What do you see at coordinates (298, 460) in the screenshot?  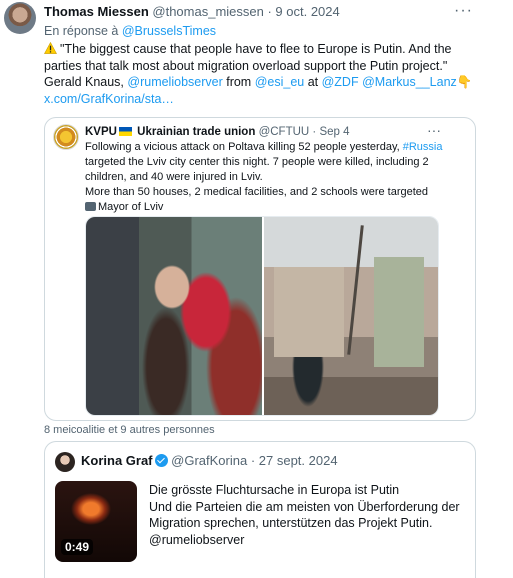 I see `quote2-date: 27 sept. 2024` at bounding box center [298, 460].